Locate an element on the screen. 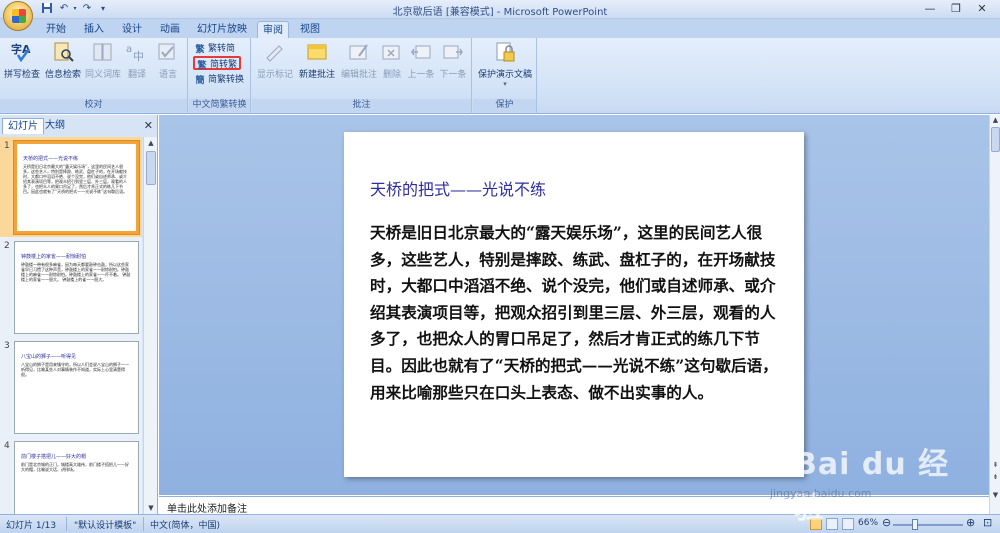 The width and height of the screenshot is (1000, 533). new-comment-icon is located at coordinates (317, 52).